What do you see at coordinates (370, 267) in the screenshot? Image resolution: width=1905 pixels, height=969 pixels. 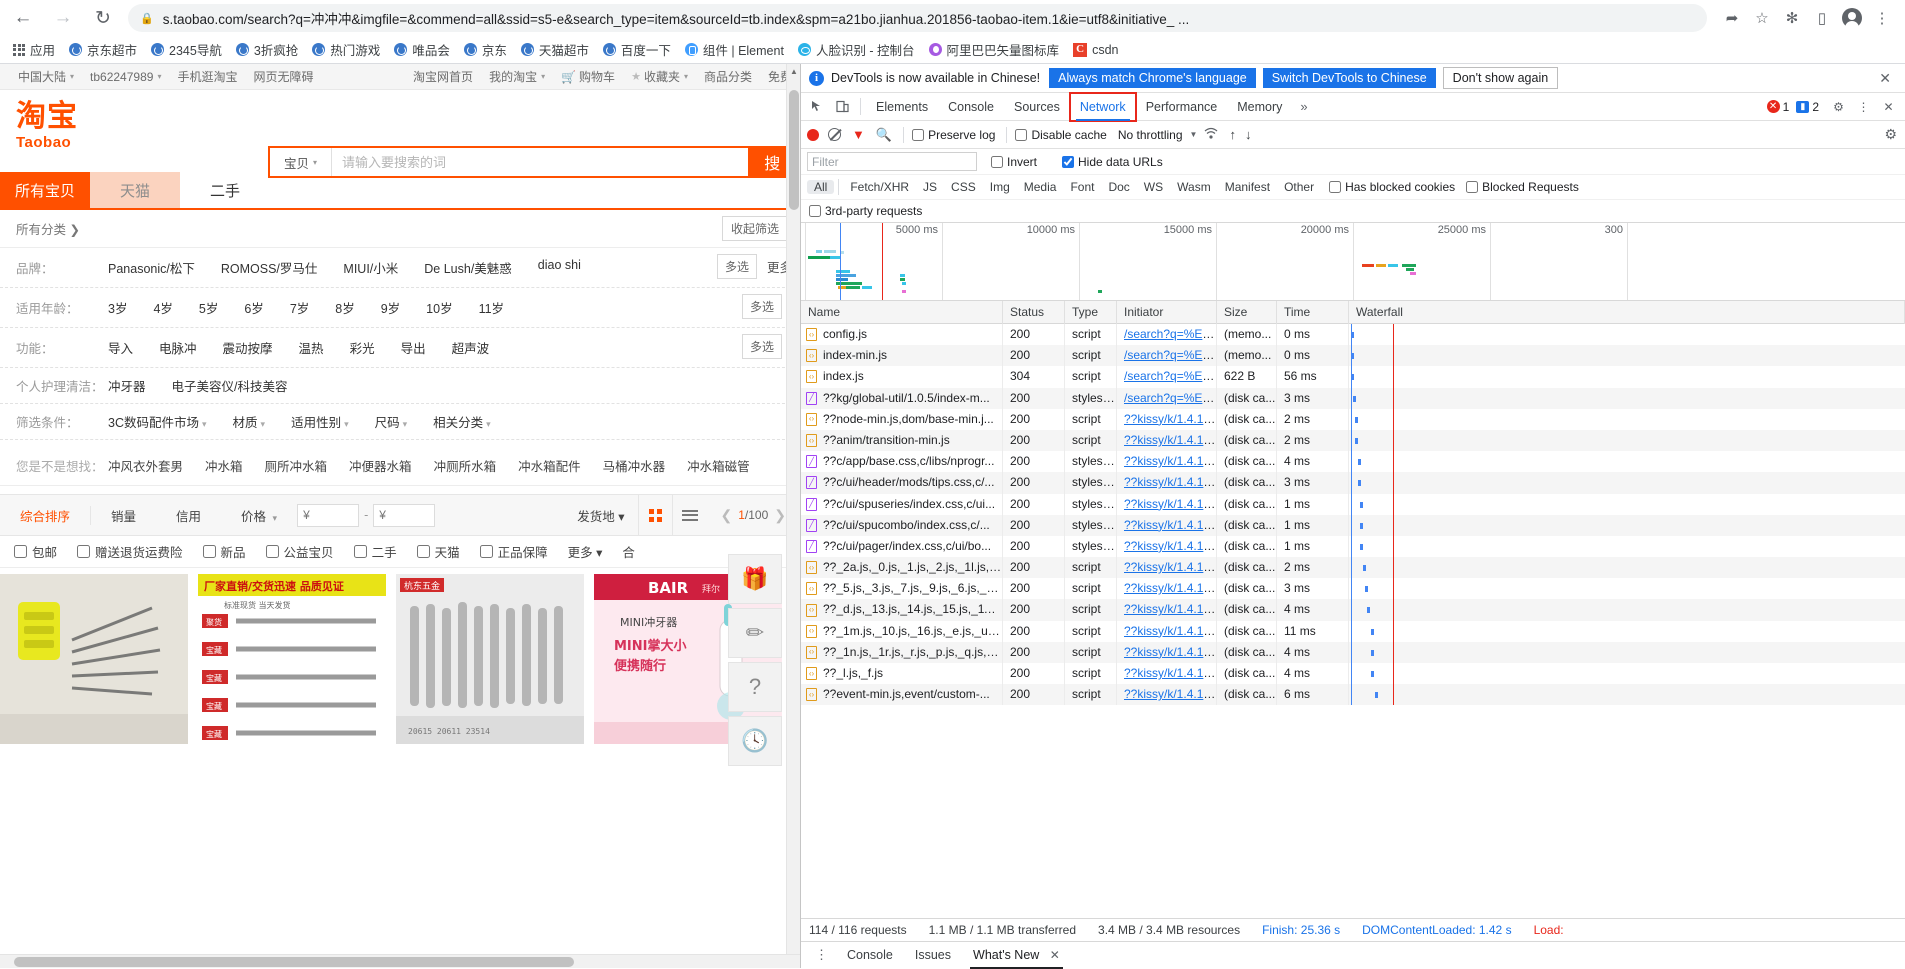 I see `filter-value: MIUI/小米` at bounding box center [370, 267].